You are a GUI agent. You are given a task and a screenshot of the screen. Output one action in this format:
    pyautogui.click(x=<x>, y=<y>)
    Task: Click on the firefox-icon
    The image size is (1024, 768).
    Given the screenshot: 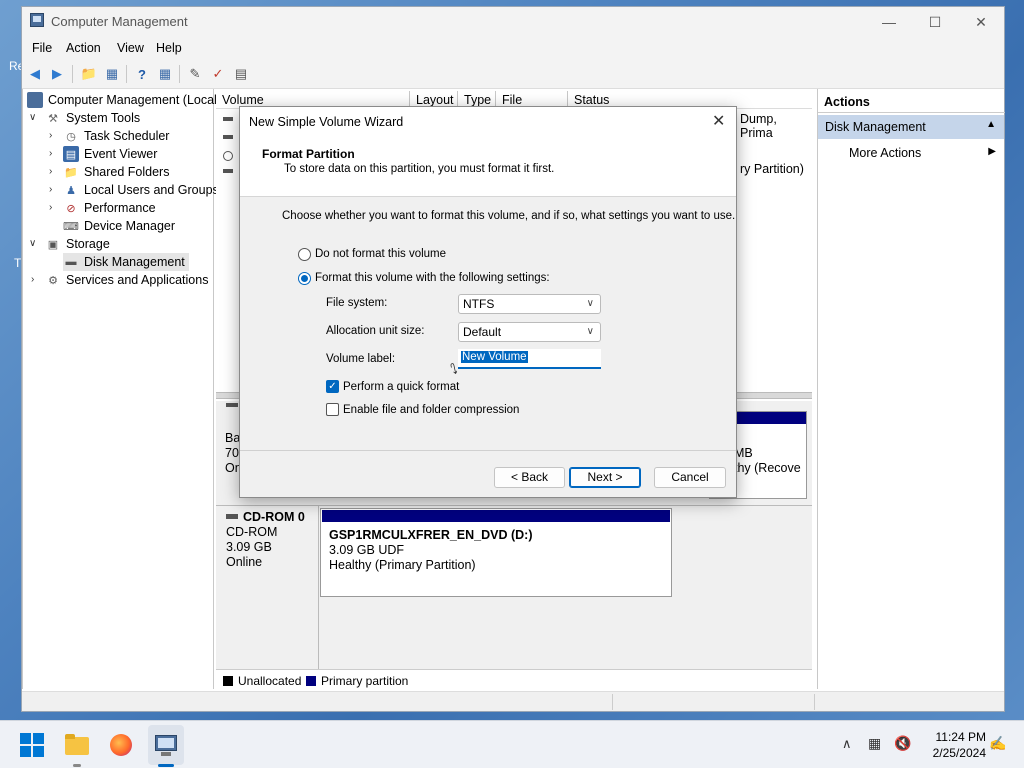 What is the action you would take?
    pyautogui.click(x=121, y=745)
    